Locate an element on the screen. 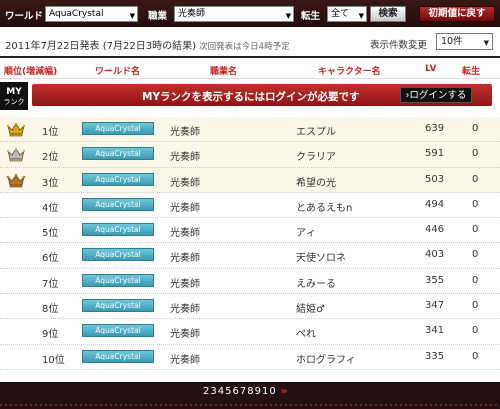 This screenshot has height=409, width=500. lv-cell: 591 is located at coordinates (435, 154).